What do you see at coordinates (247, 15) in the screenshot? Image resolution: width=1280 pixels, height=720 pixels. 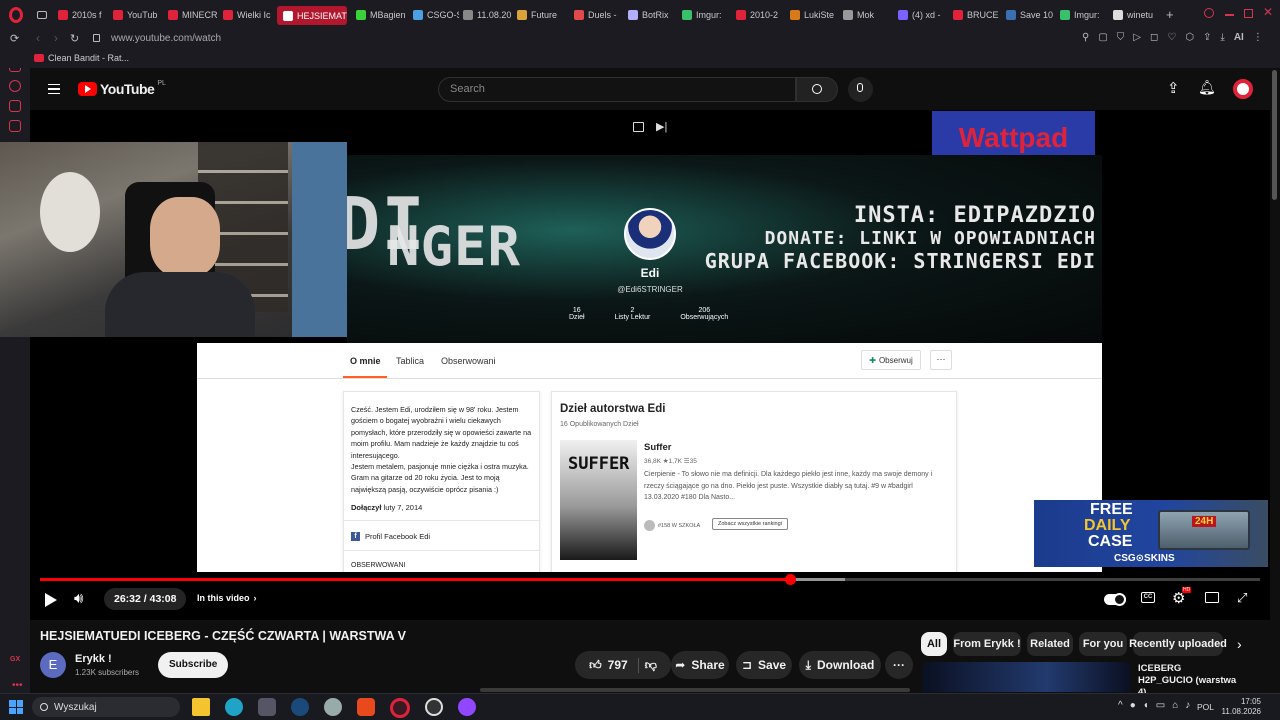 I see `browser-tab: Wielki Ic` at bounding box center [247, 15].